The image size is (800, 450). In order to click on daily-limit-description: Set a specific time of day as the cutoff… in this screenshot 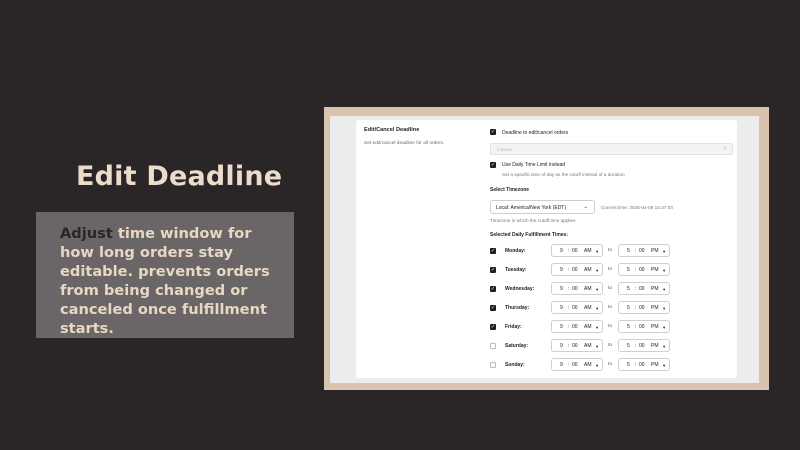, I will do `click(563, 174)`.